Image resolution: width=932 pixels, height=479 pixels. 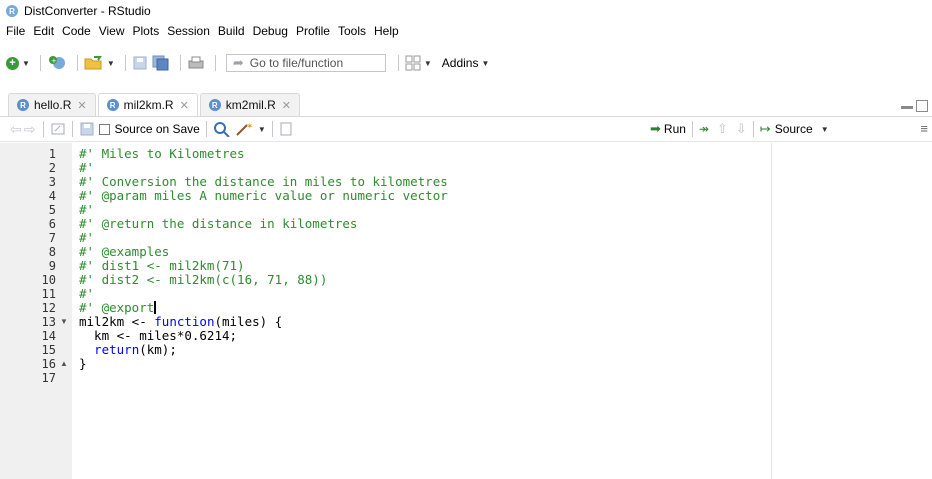 What do you see at coordinates (270, 31) in the screenshot?
I see `menu-debug: Debug` at bounding box center [270, 31].